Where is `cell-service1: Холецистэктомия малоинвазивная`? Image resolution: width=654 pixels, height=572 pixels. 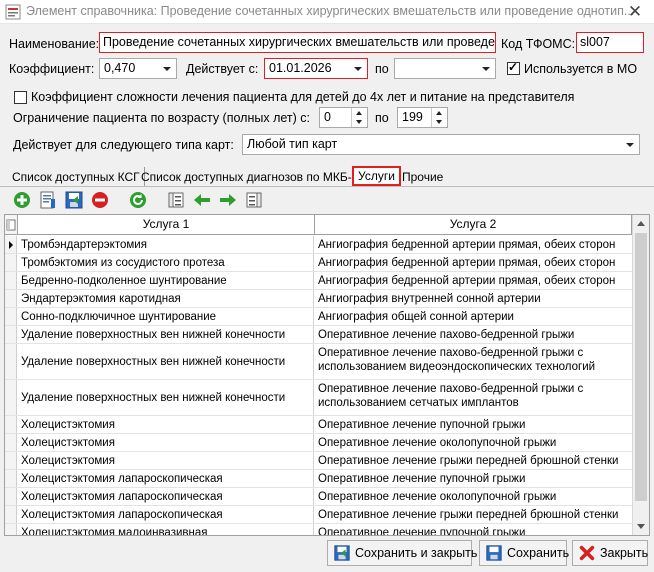
cell-service1: Холецистэктомия малоинвазивная is located at coordinates (166, 529).